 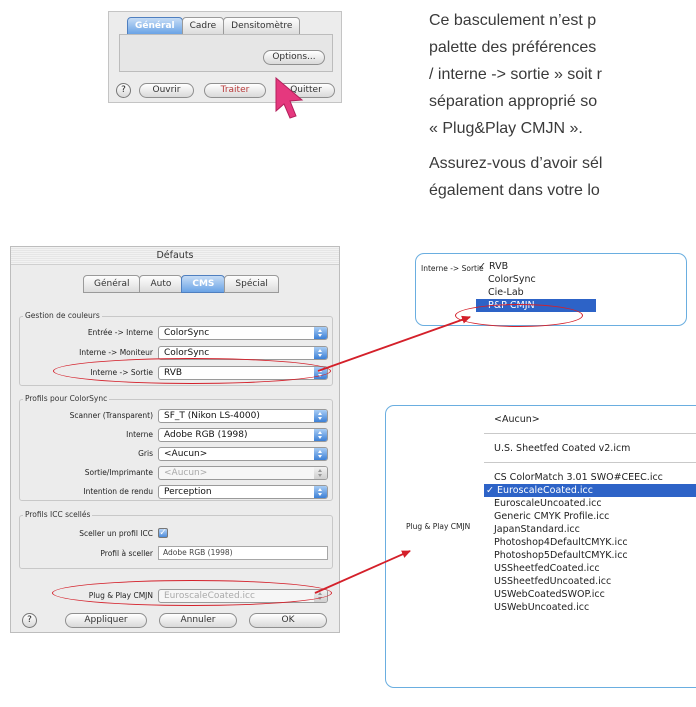 What do you see at coordinates (590, 503) in the screenshot?
I see `menu-item-profile: EuroscaleUncoated.icc` at bounding box center [590, 503].